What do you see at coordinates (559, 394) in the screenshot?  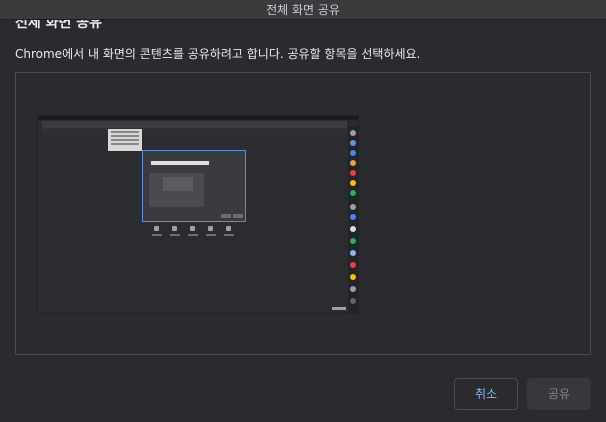 I see `share-button: 공유` at bounding box center [559, 394].